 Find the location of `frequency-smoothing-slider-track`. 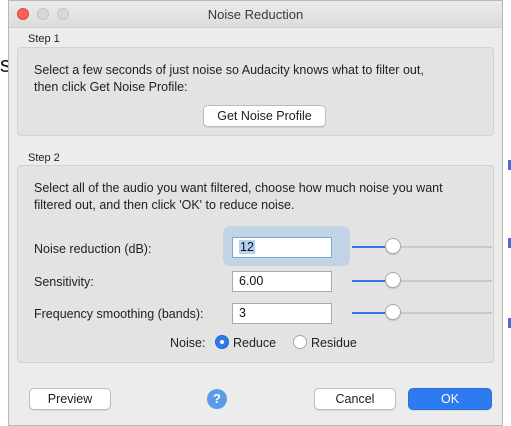

frequency-smoothing-slider-track is located at coordinates (442, 313).